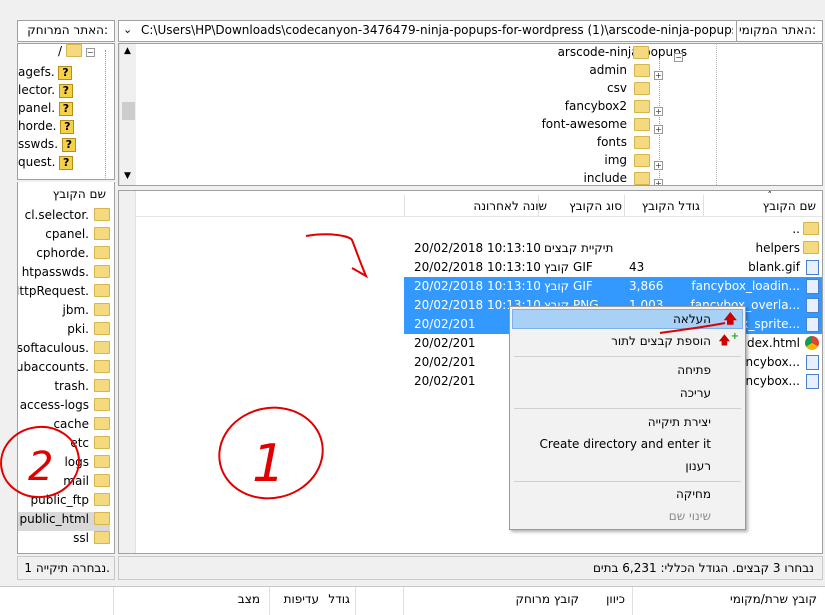  What do you see at coordinates (692, 328) in the screenshot?
I see `annotation-underline` at bounding box center [692, 328].